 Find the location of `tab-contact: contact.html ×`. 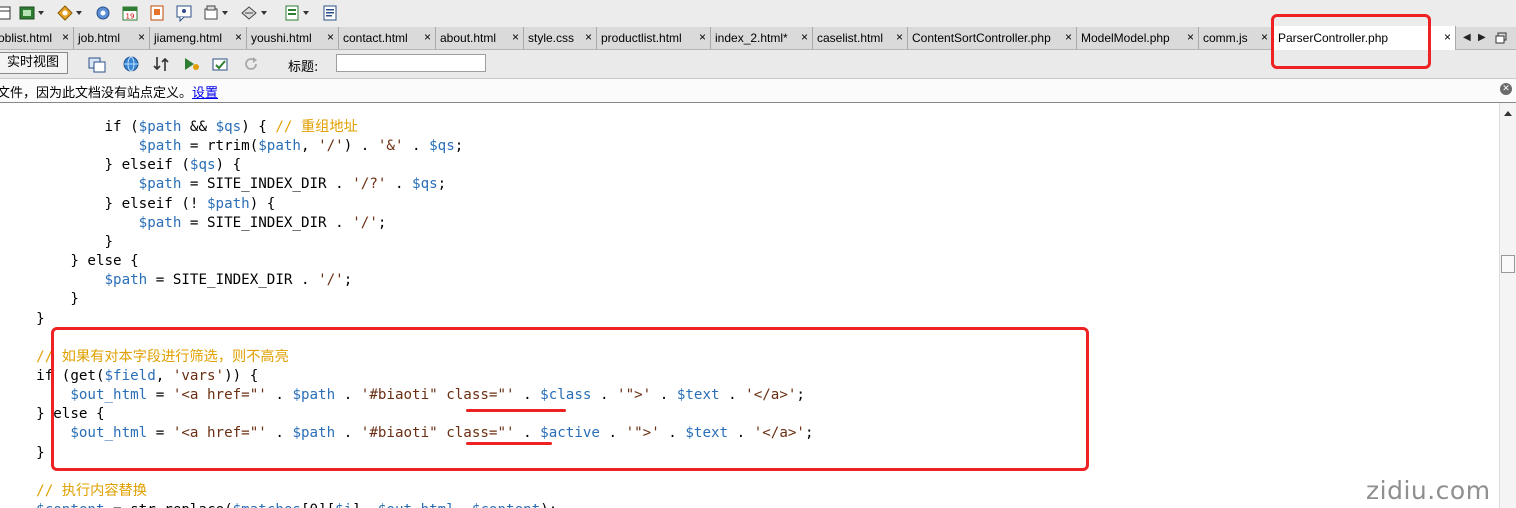

tab-contact: contact.html × is located at coordinates (387, 38).